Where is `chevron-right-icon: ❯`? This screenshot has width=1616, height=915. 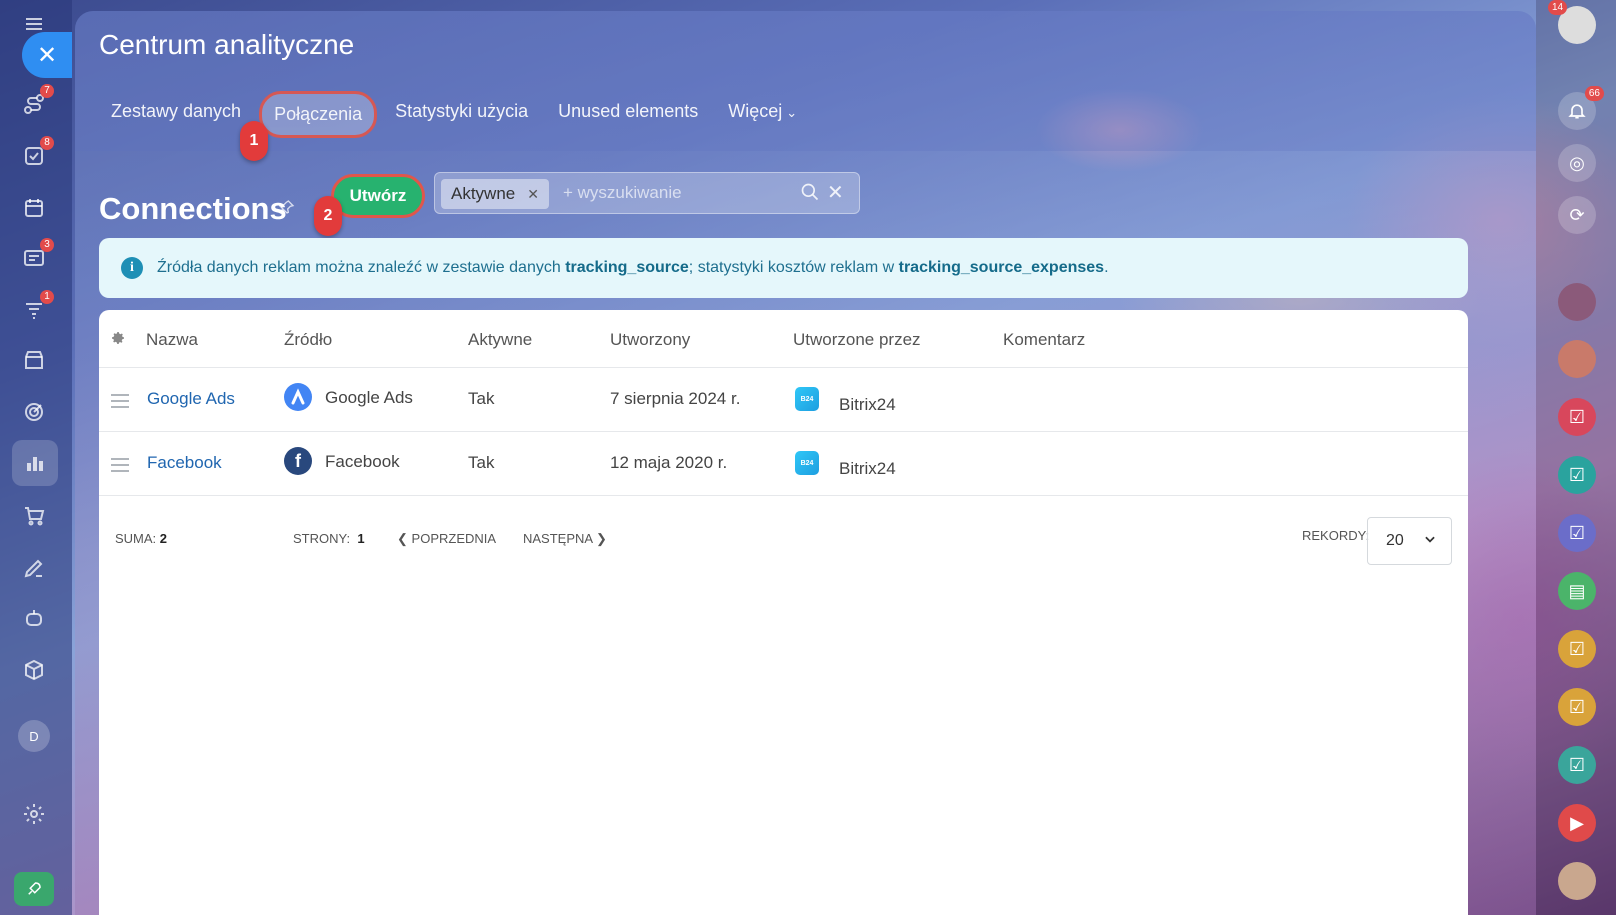 chevron-right-icon: ❯ is located at coordinates (601, 538).